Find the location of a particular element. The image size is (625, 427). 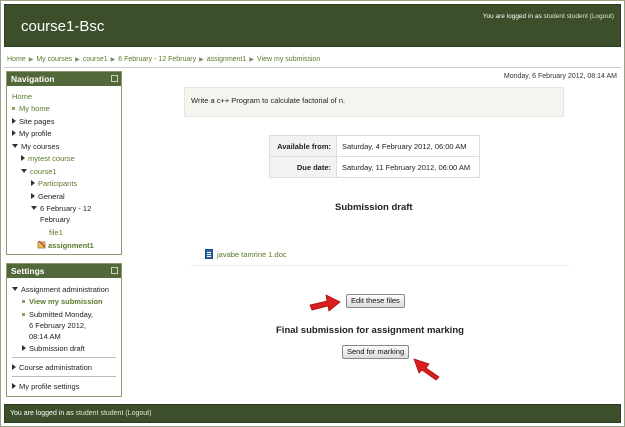

nav-file1: file1 is located at coordinates (56, 232).